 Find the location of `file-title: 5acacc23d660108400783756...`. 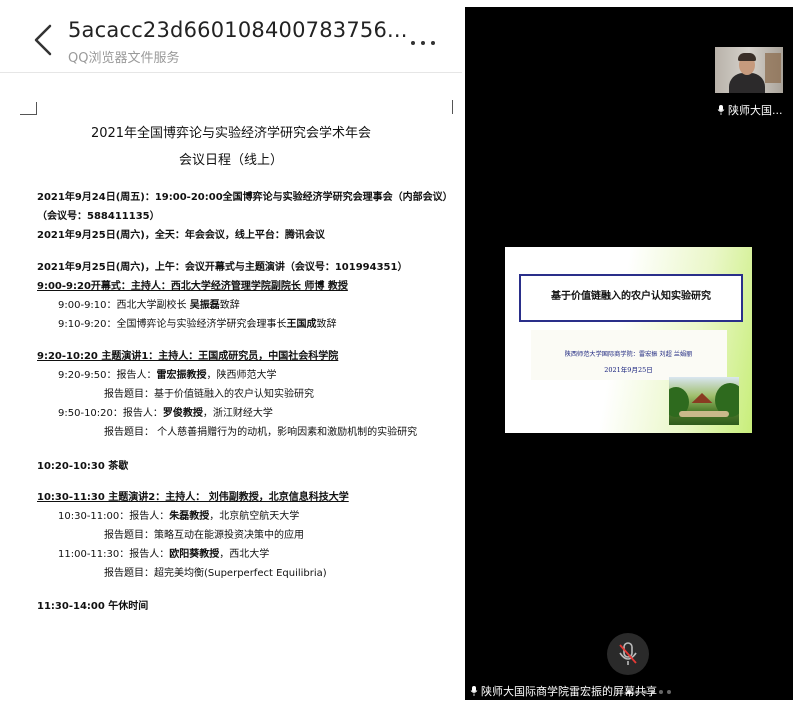

file-title: 5acacc23d660108400783756... is located at coordinates (238, 30).